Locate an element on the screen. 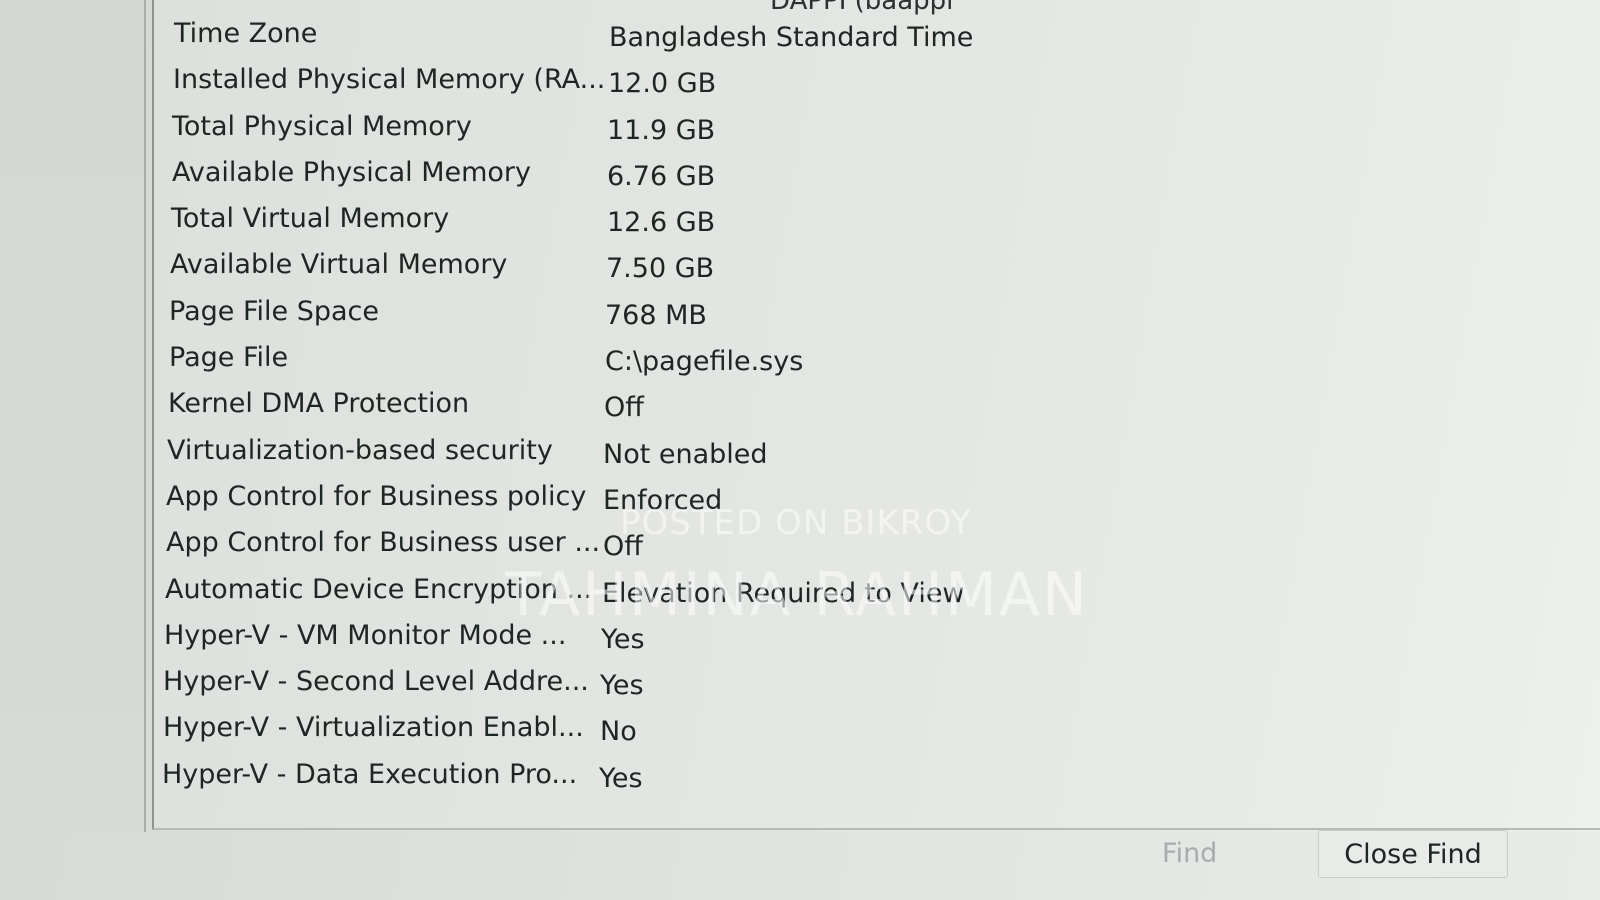  table-row: Total Physical Memory 11.9 GB is located at coordinates (877, 128).